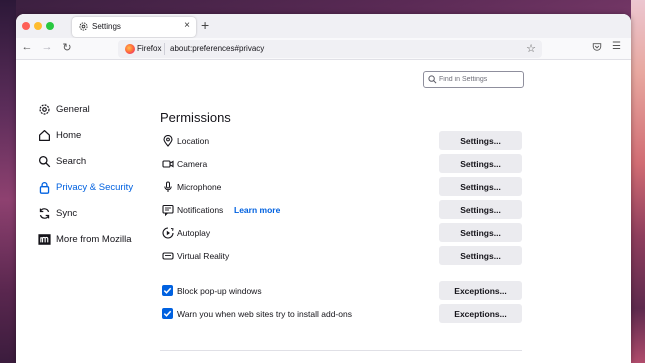  Describe the element at coordinates (480, 79) in the screenshot. I see `find-in-settings-input` at that location.